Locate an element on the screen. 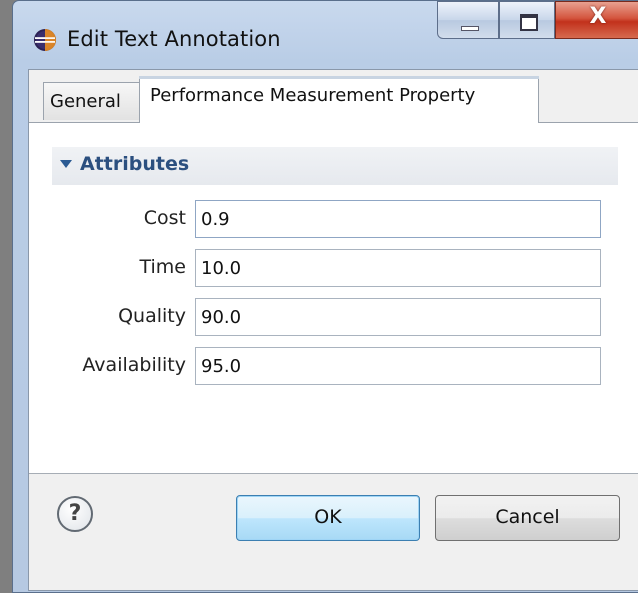 Image resolution: width=638 pixels, height=593 pixels. cost-row: Cost is located at coordinates (333, 220).